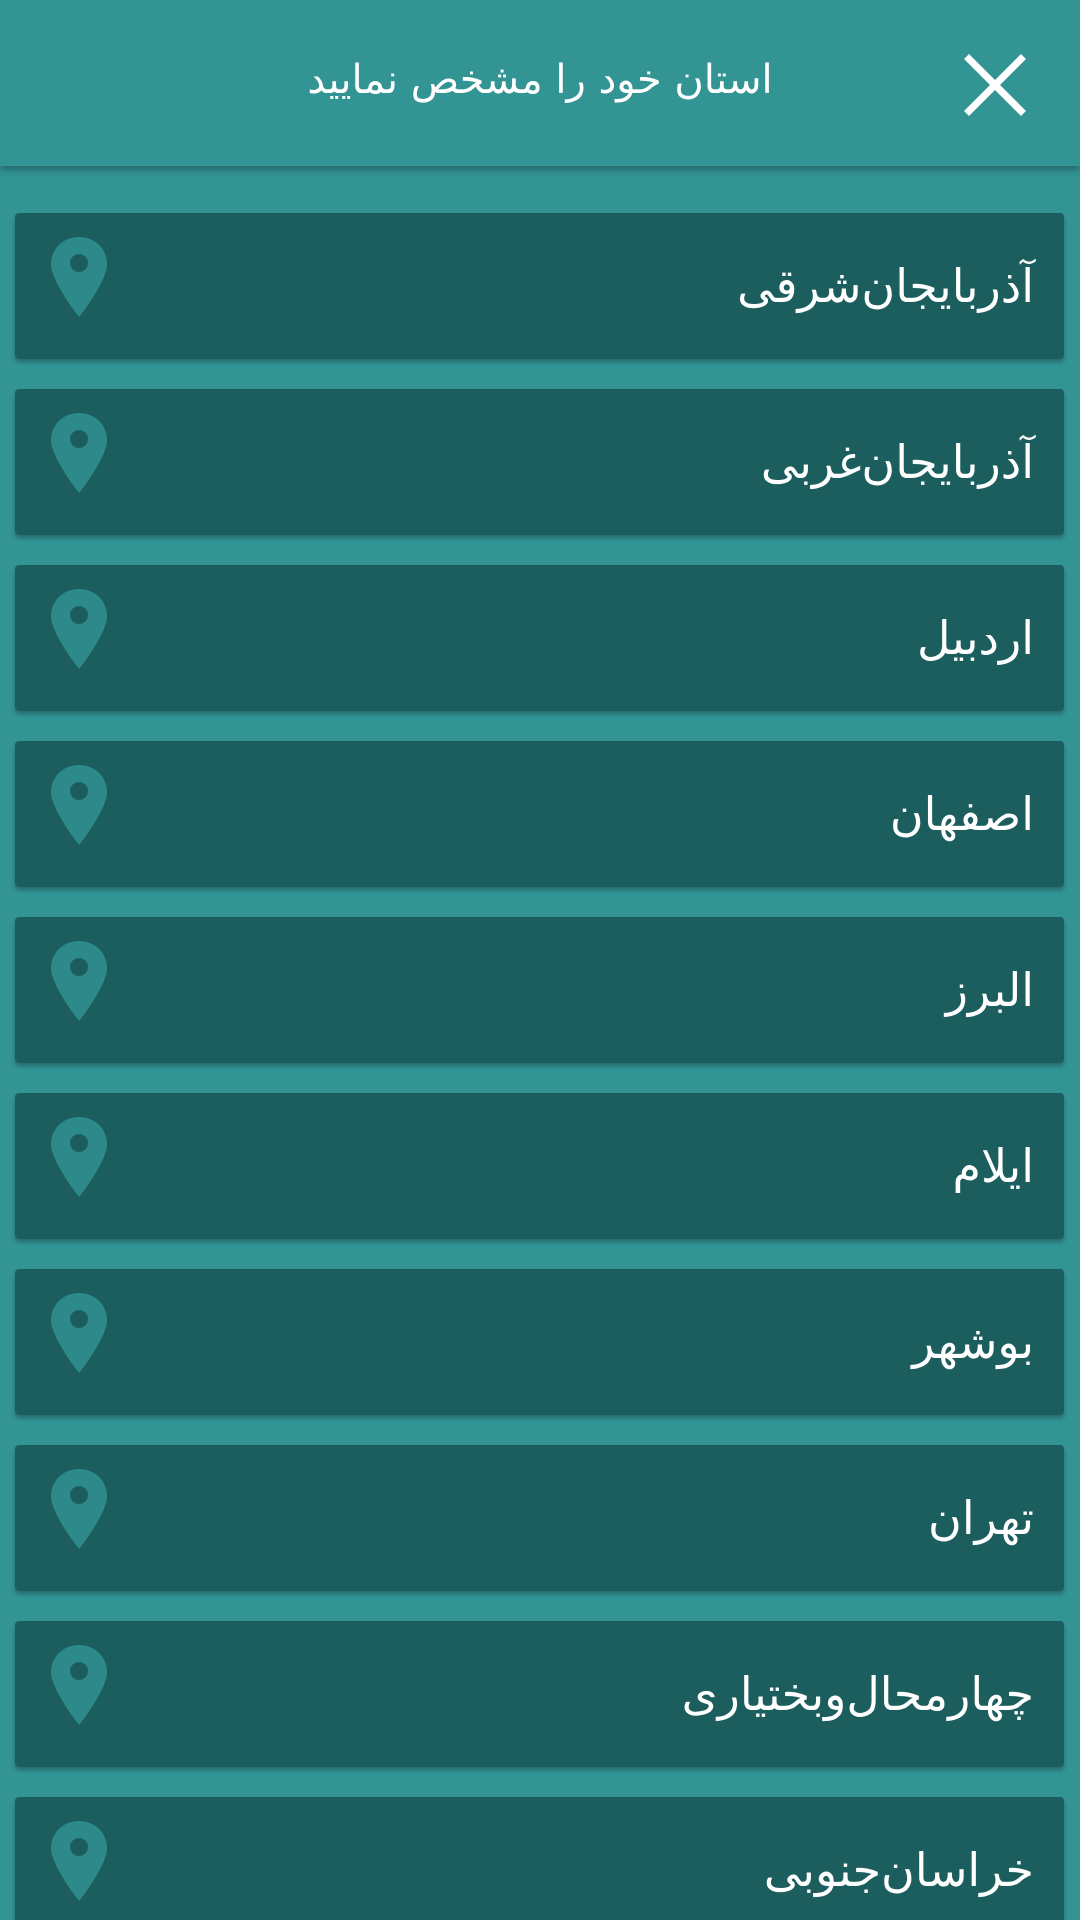 Image resolution: width=1080 pixels, height=1920 pixels. What do you see at coordinates (539, 1694) in the screenshot?
I see `province-item: چهارمحال‌وبختیاری` at bounding box center [539, 1694].